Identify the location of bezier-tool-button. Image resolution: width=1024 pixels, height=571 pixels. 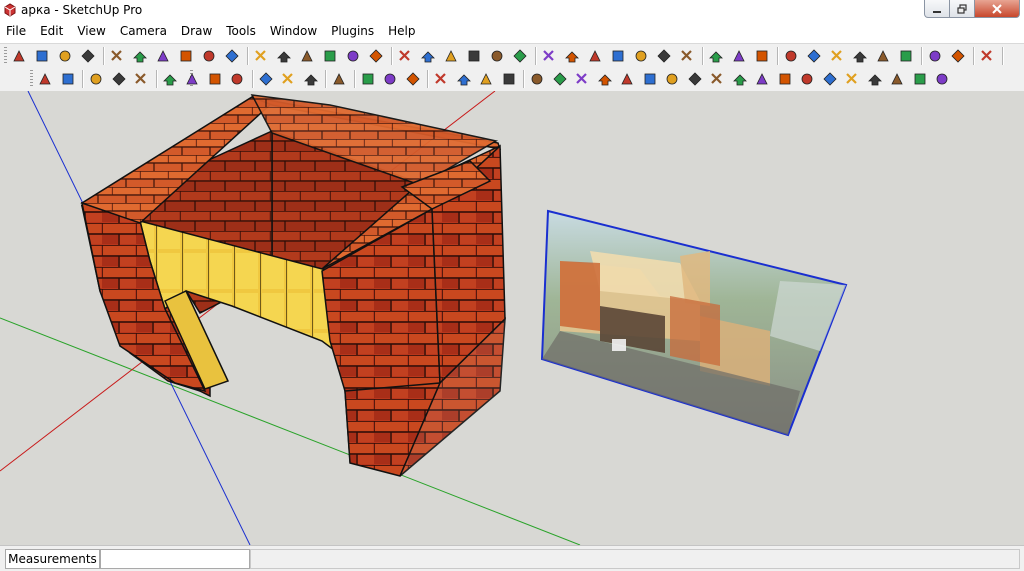
(807, 79).